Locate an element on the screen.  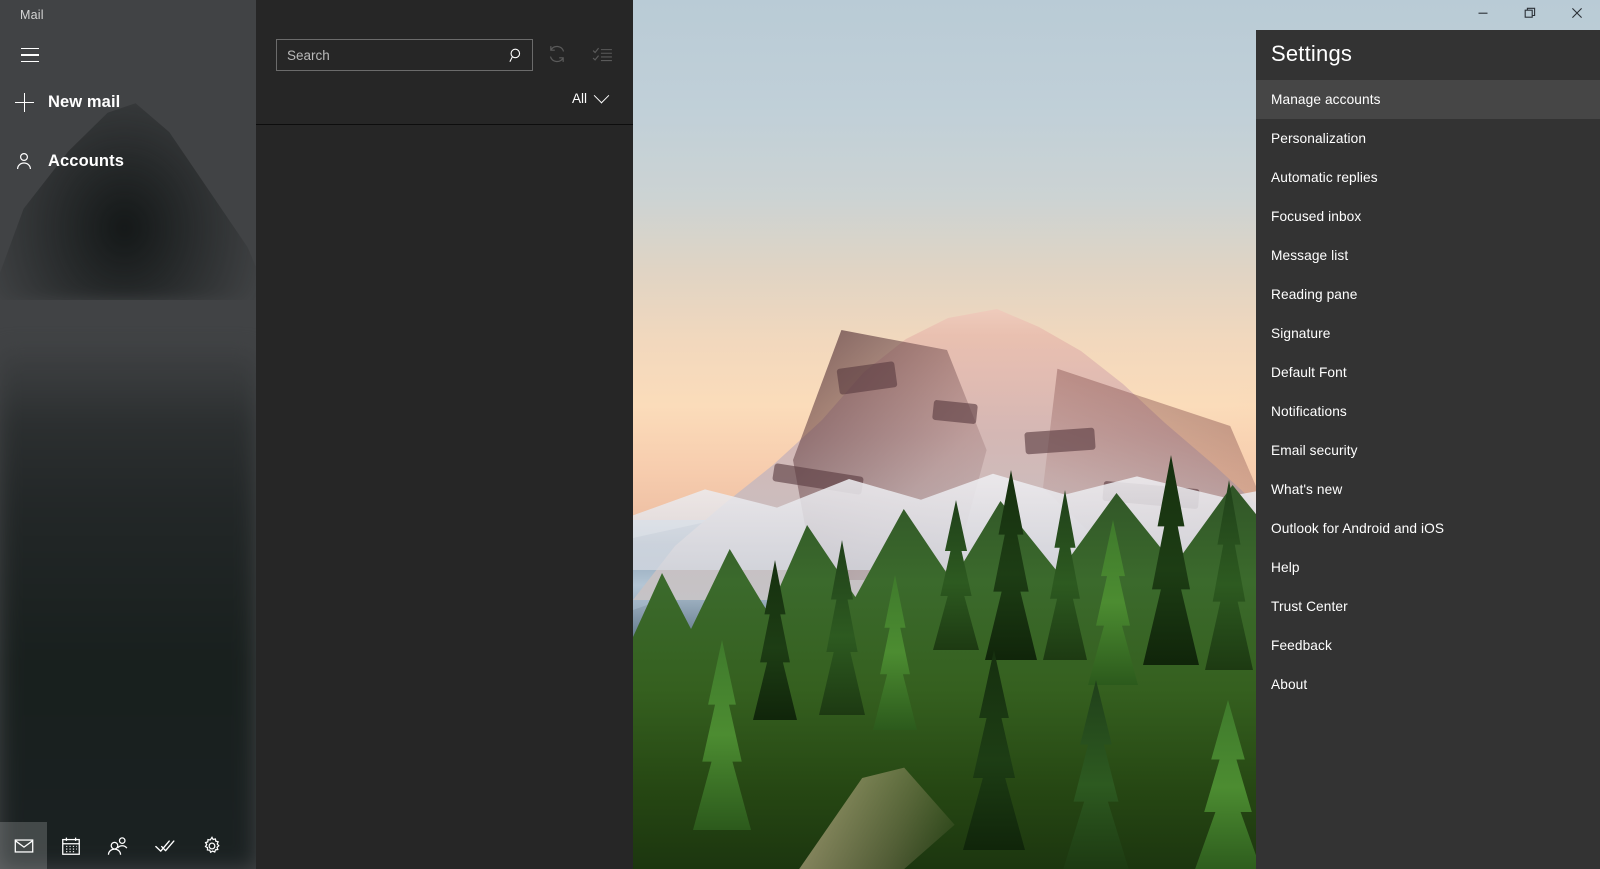
close-button is located at coordinates (1576, 15).